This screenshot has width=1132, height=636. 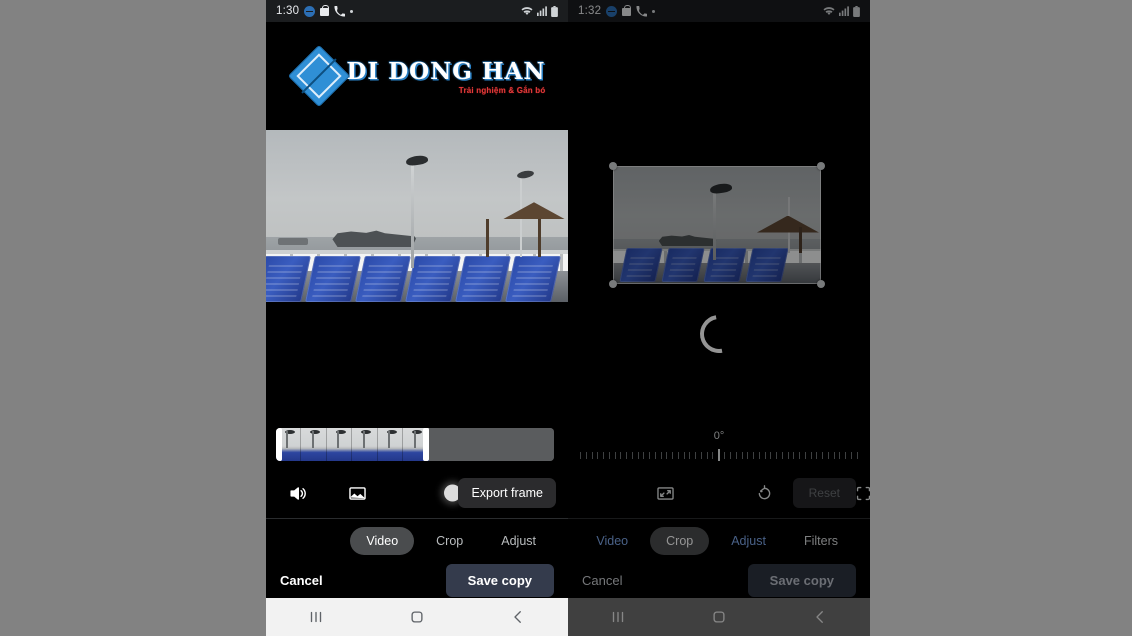 What do you see at coordinates (590, 11) in the screenshot?
I see `status-bar-clock: 1:32` at bounding box center [590, 11].